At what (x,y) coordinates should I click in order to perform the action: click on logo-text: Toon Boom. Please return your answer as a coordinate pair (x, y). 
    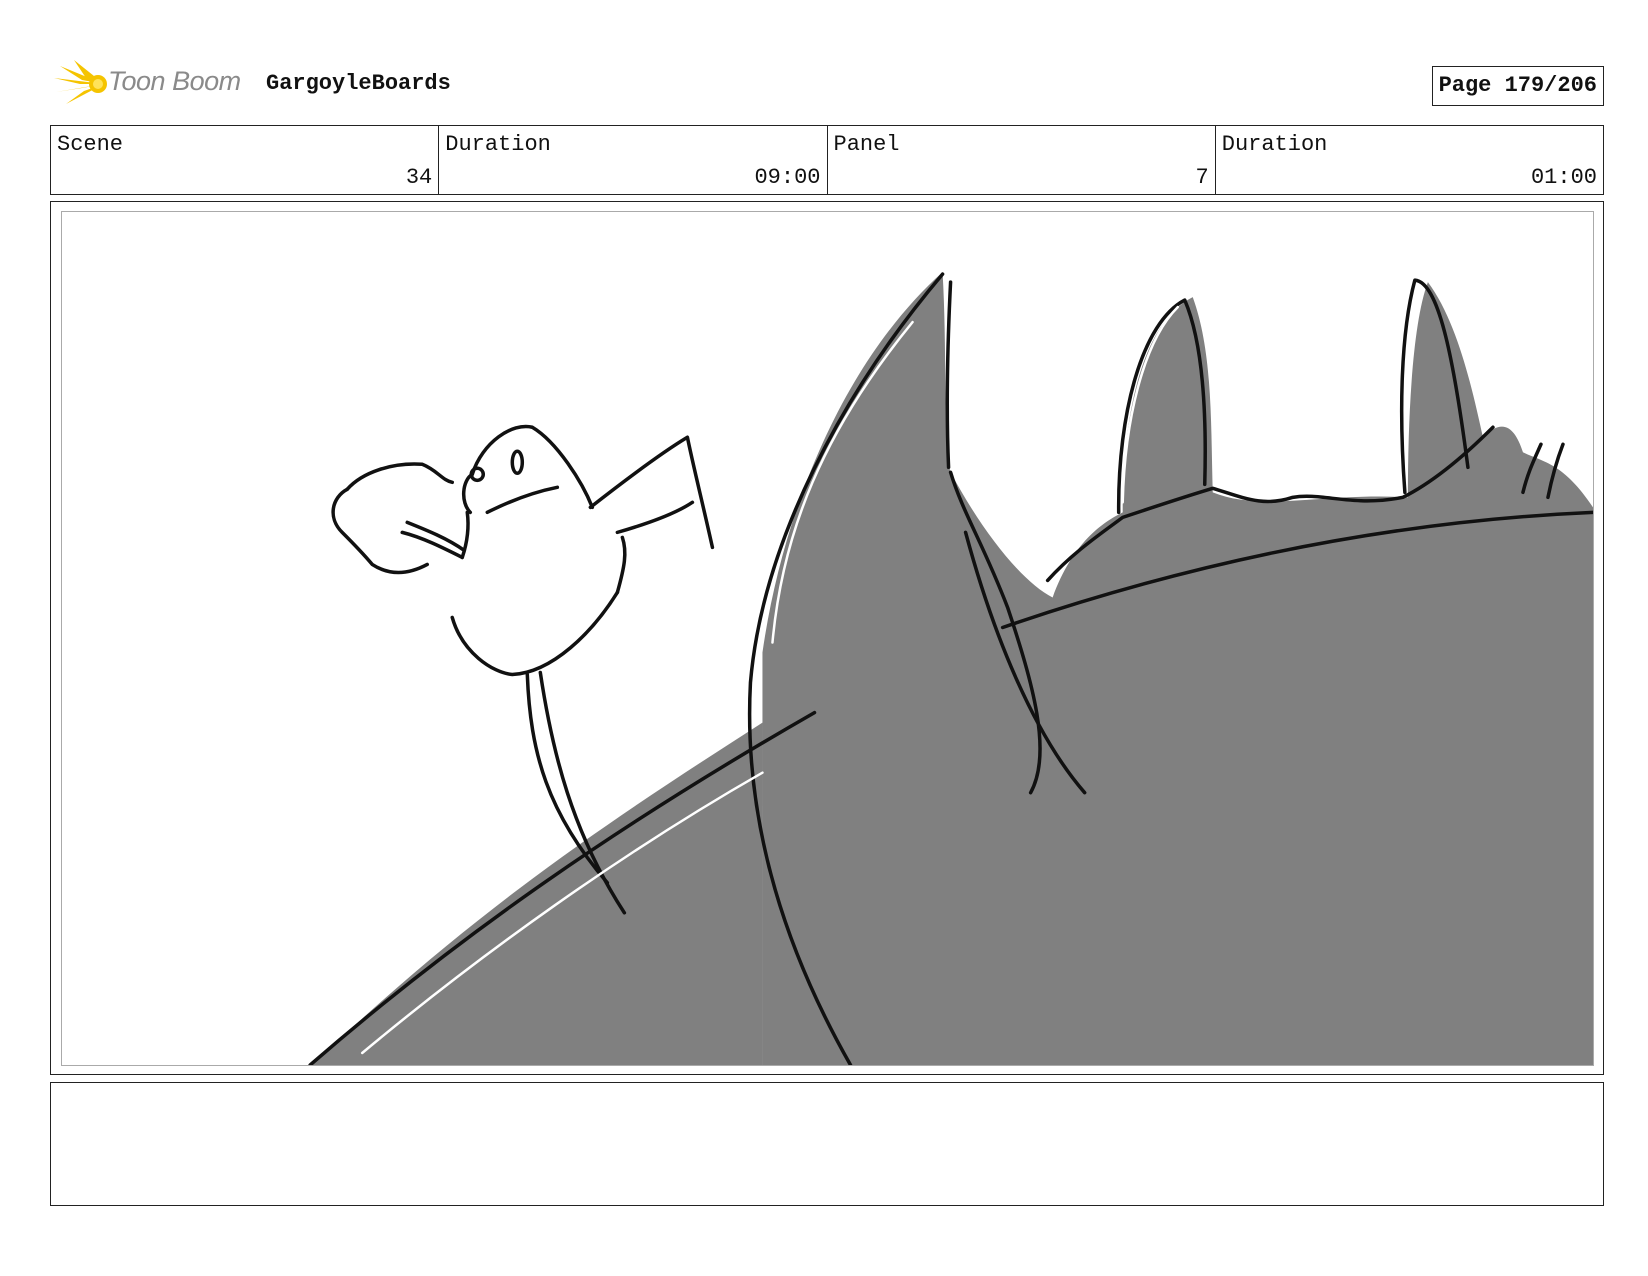
    Looking at the image, I should click on (174, 81).